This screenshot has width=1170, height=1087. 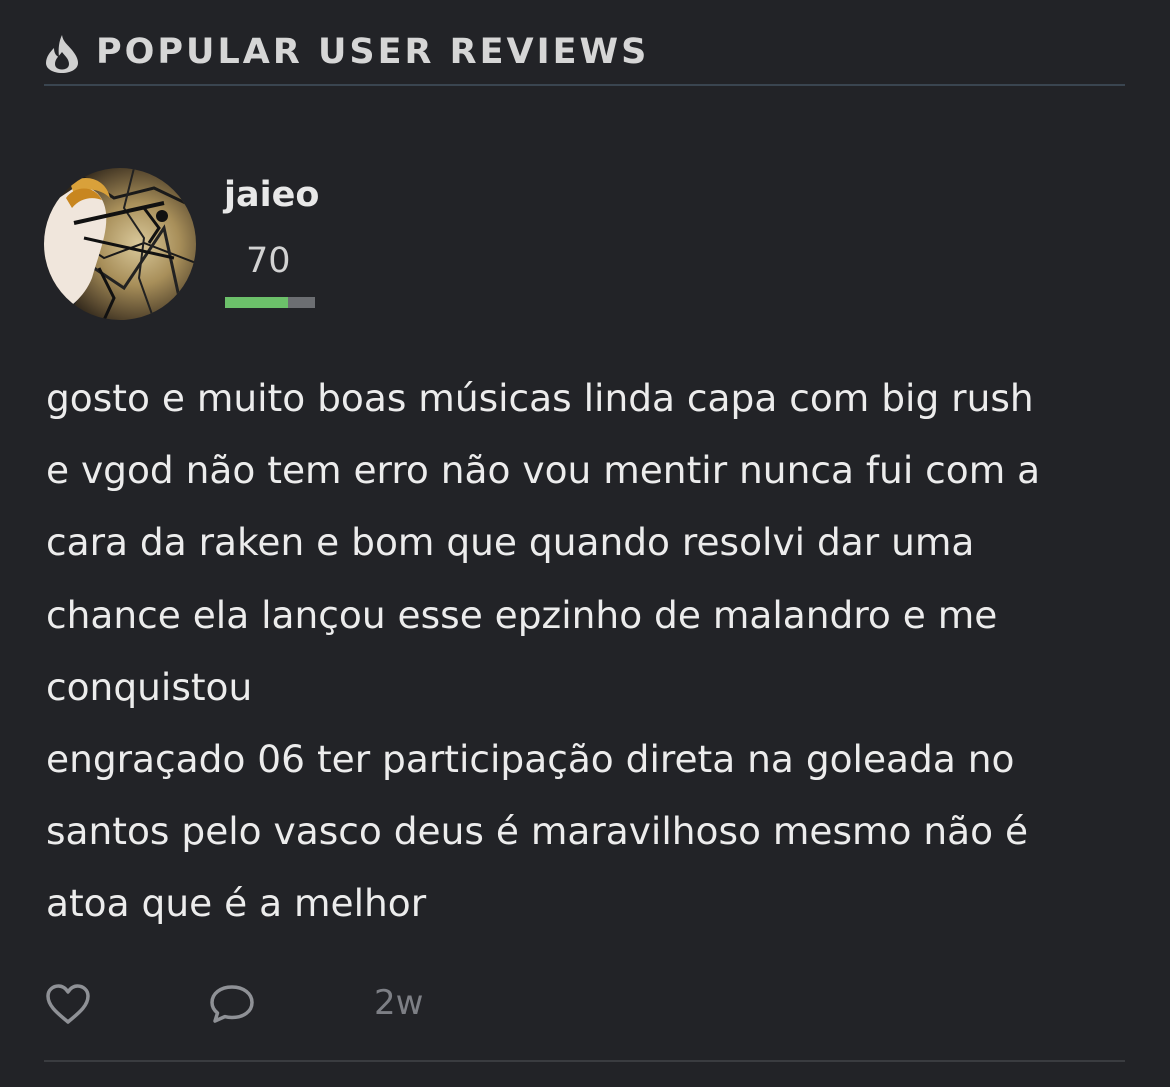 What do you see at coordinates (271, 195) in the screenshot?
I see `review-username: jaieo` at bounding box center [271, 195].